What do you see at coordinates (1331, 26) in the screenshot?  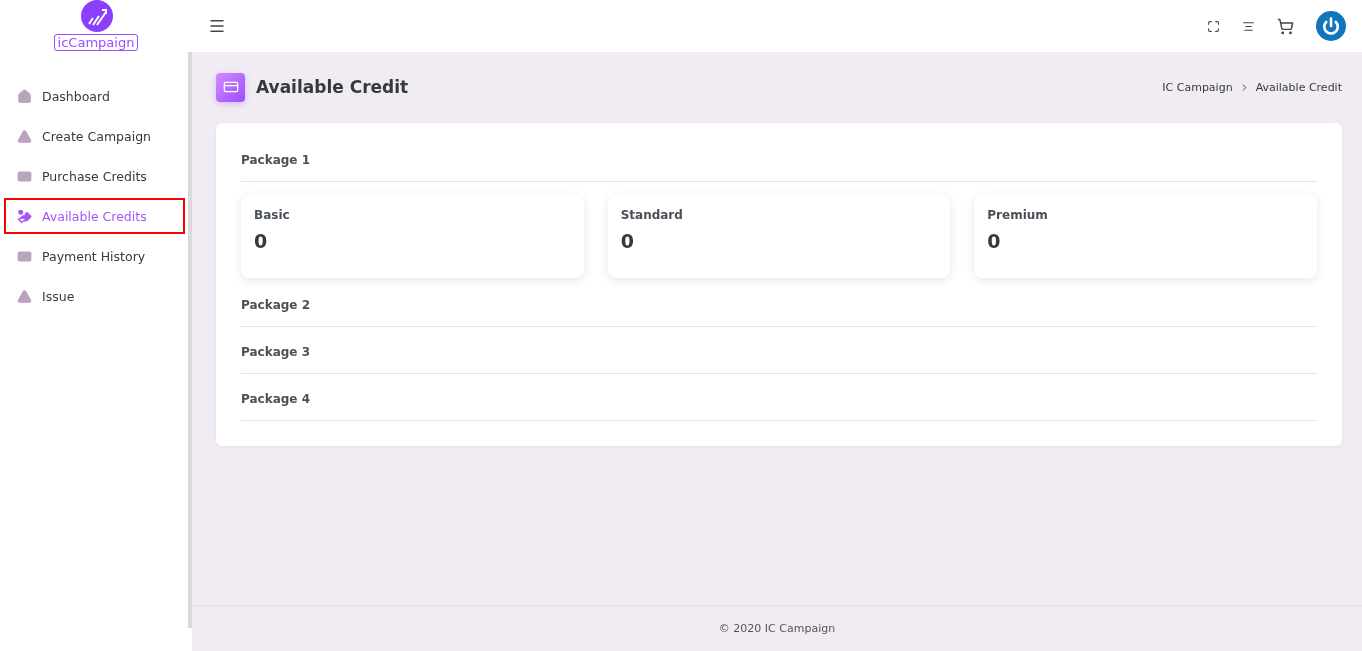 I see `power-icon` at bounding box center [1331, 26].